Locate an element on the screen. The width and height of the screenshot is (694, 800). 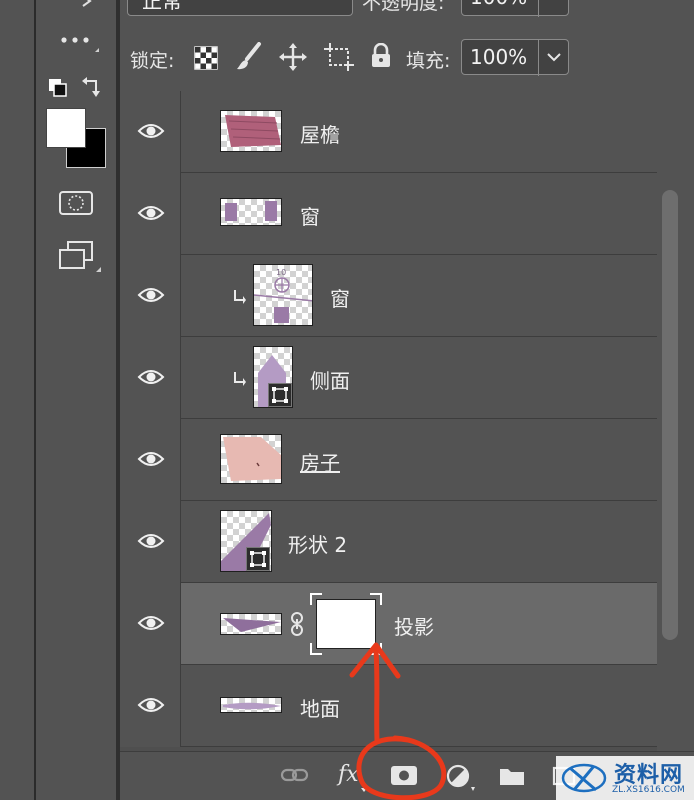
watermark-logo is located at coordinates (584, 778).